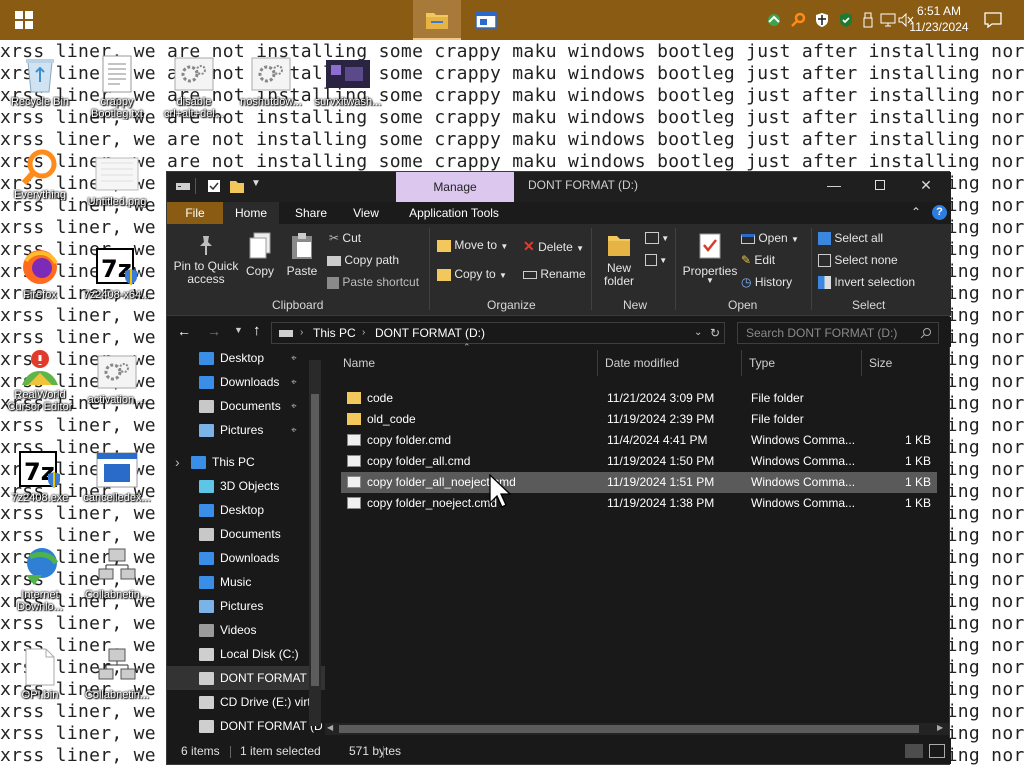 The width and height of the screenshot is (1024, 768). Describe the element at coordinates (246, 582) in the screenshot. I see `nav-item-music: Music` at that location.